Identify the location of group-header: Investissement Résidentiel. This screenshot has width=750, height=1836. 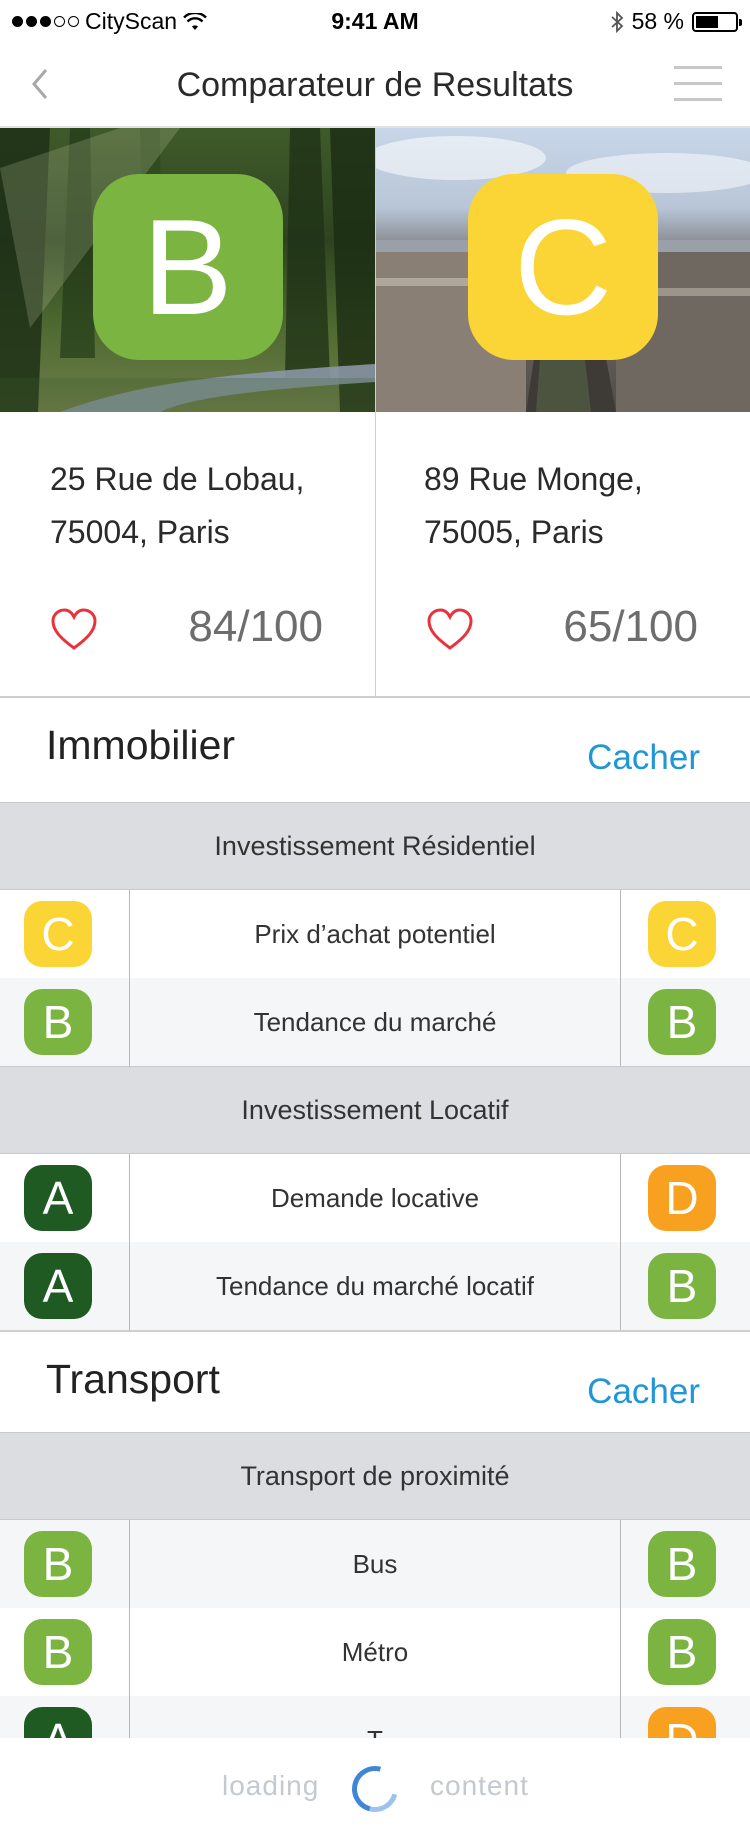
(375, 846).